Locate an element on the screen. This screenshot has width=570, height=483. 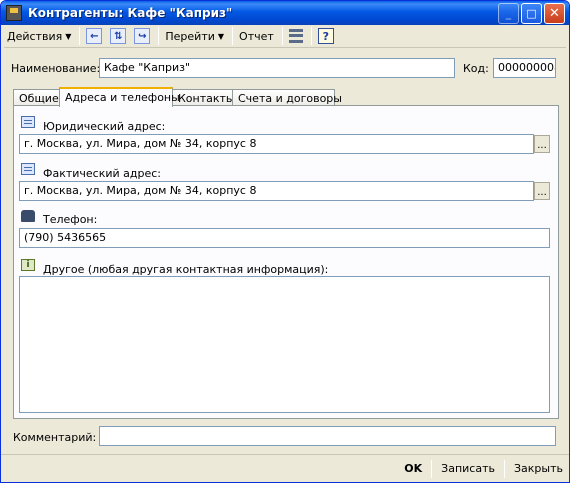
tab-addresses: Адреса и телефоны is located at coordinates (119, 97).